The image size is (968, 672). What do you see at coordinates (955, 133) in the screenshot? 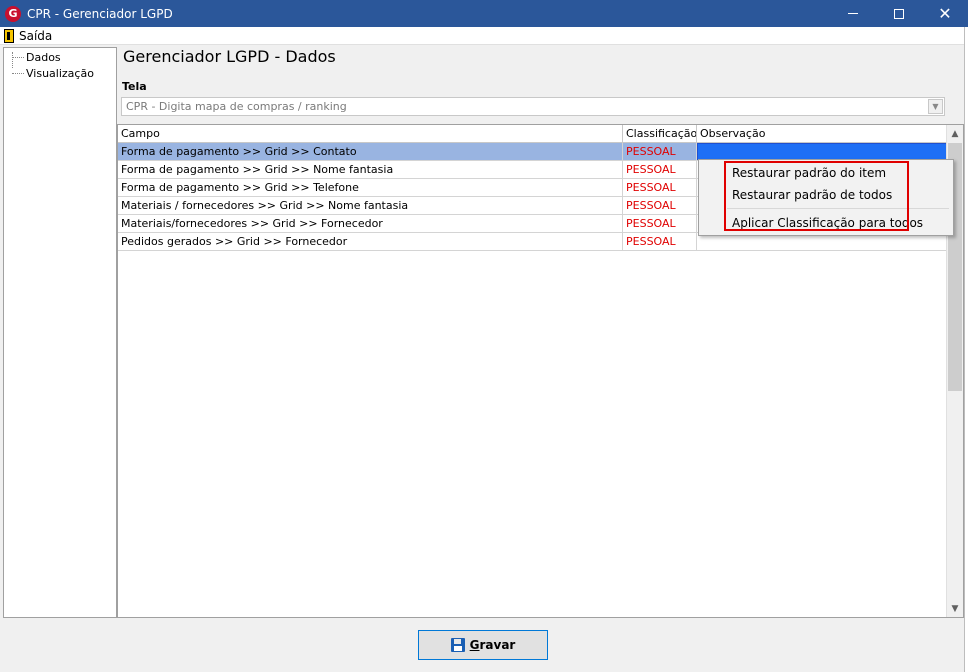
I see `scroll-up-icon: ▲` at bounding box center [955, 133].